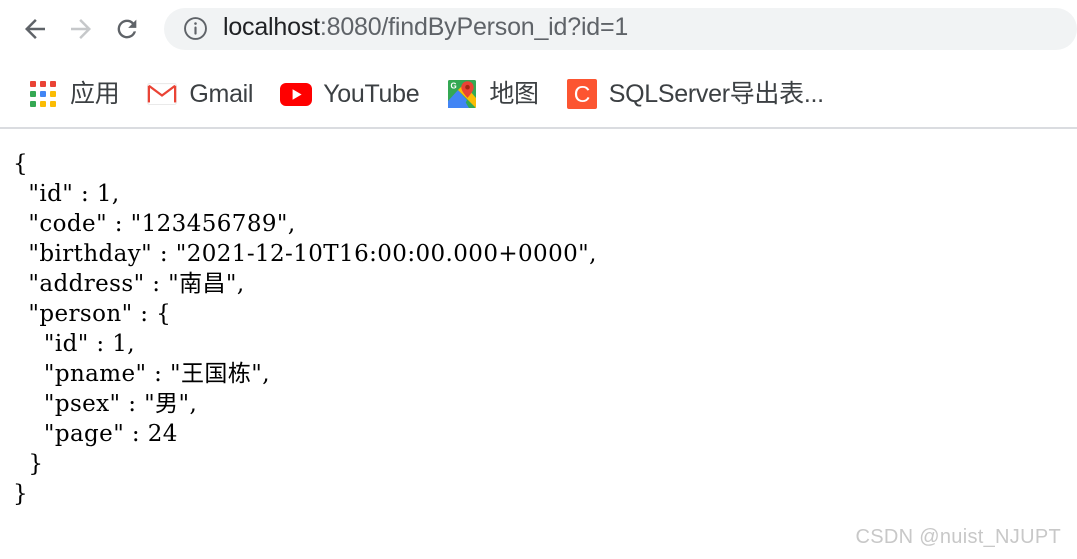 The height and width of the screenshot is (559, 1077). I want to click on arrow-left-icon, so click(35, 28).